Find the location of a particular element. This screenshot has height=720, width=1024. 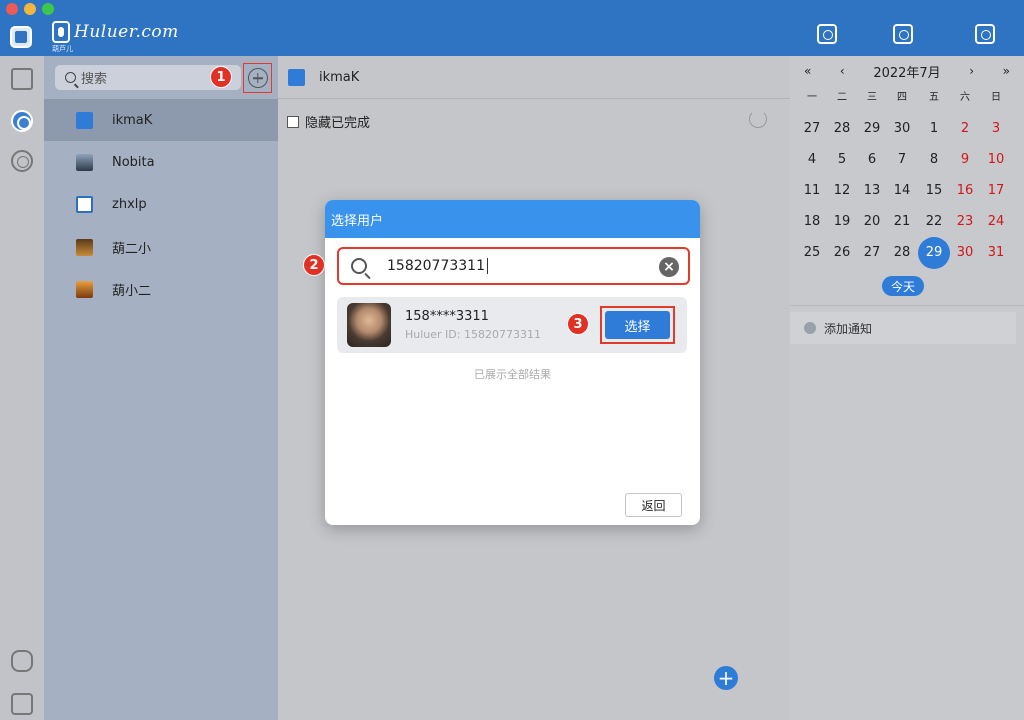

calendar-day: 17 is located at coordinates (996, 191).